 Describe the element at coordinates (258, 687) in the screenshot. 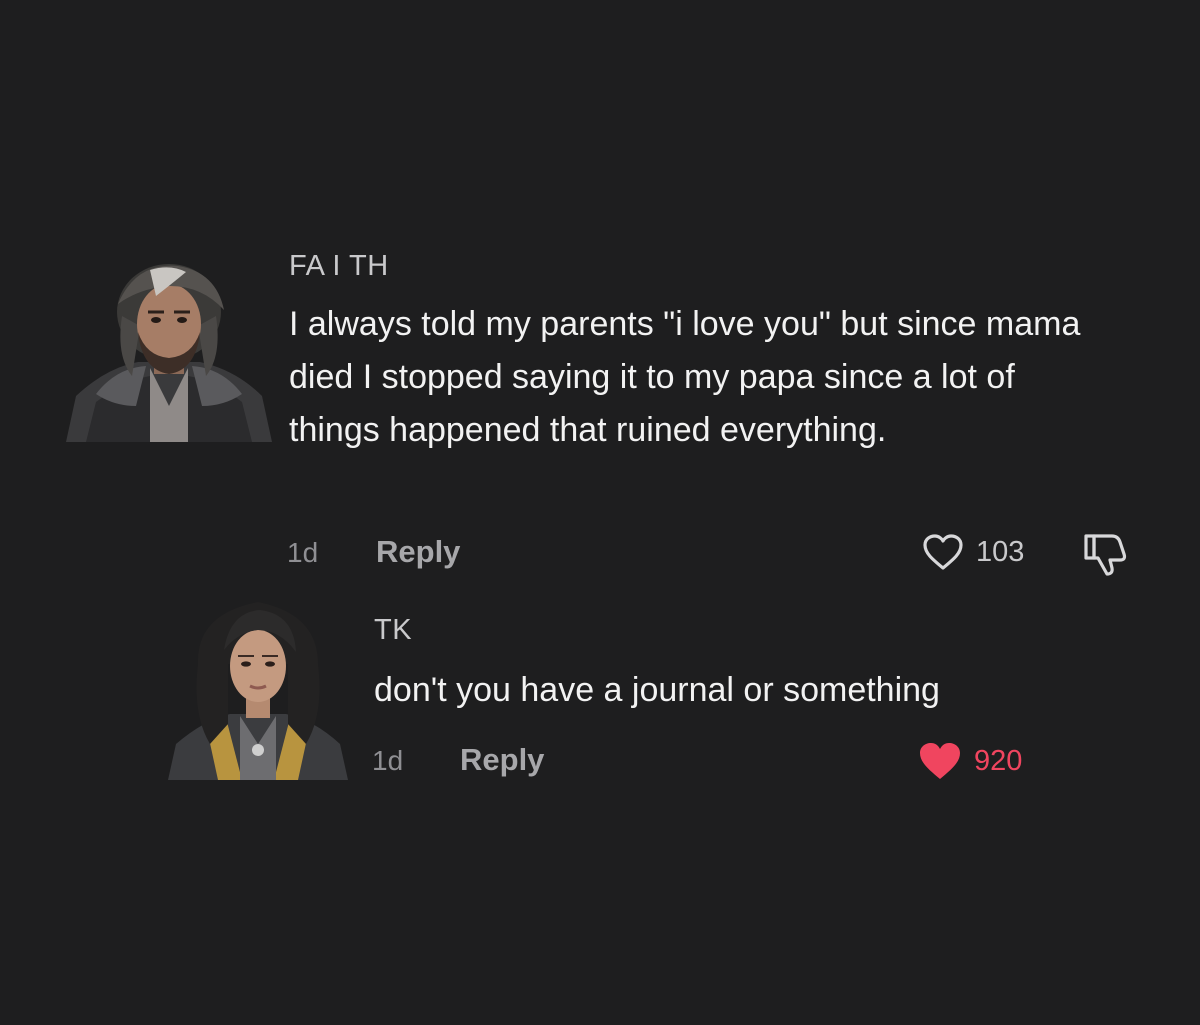

I see `avatar` at that location.